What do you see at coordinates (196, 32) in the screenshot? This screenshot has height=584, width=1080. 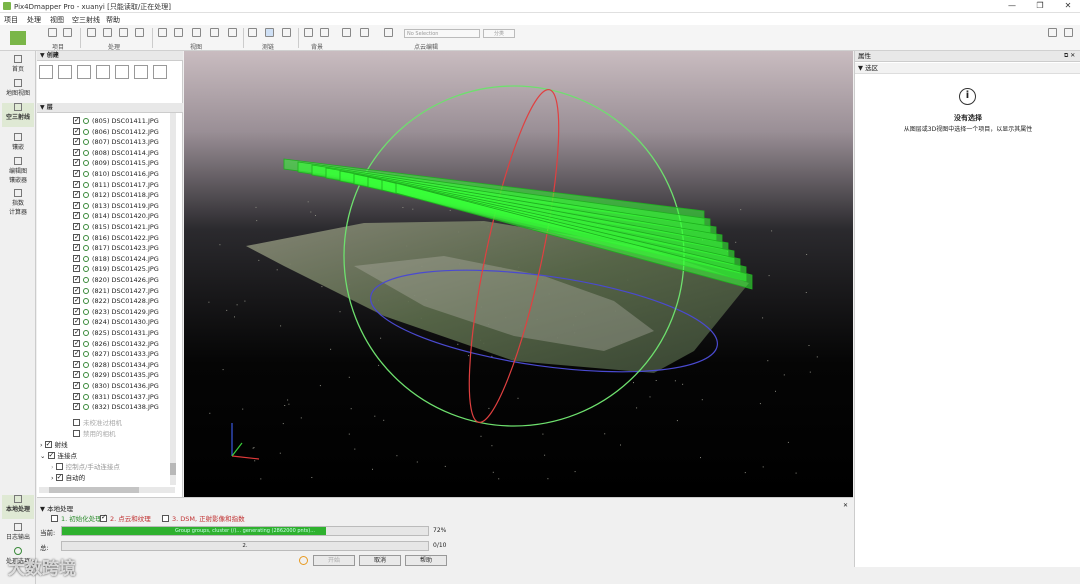 I see `zoom-all-icon` at bounding box center [196, 32].